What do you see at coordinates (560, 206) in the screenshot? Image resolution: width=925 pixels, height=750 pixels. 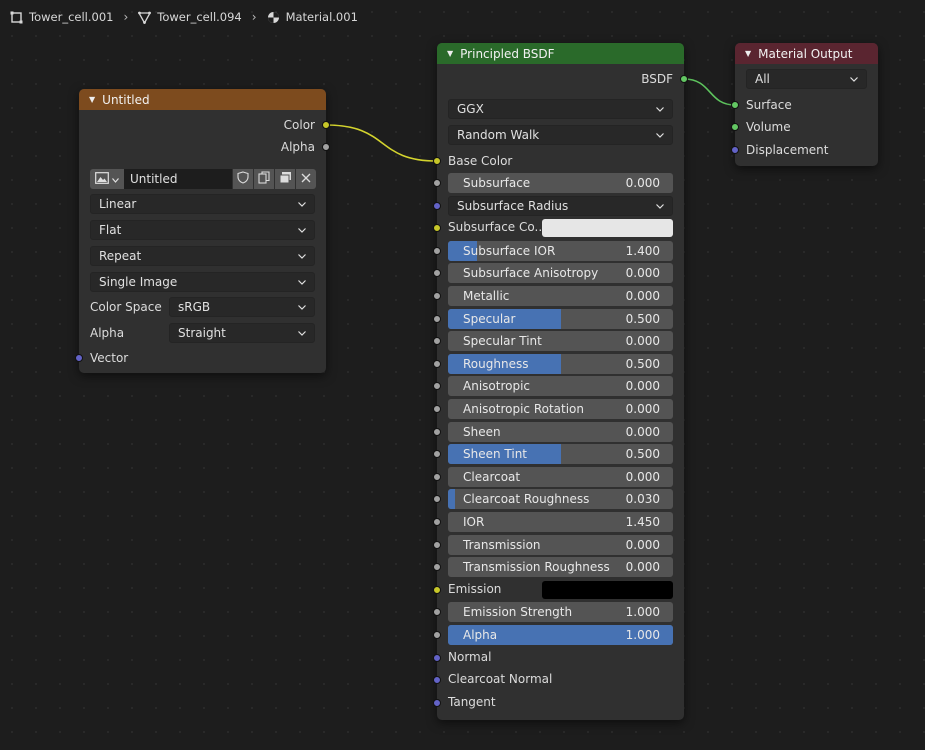 I see `subsurface-radius-dropdown: Subsurface Radius` at bounding box center [560, 206].